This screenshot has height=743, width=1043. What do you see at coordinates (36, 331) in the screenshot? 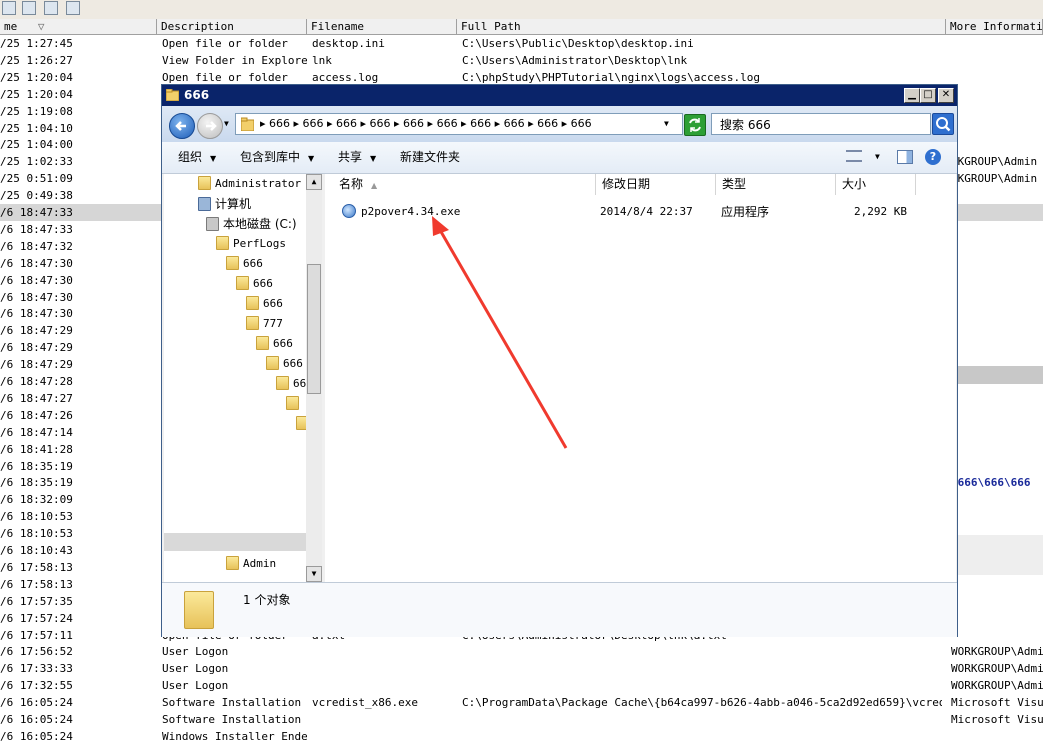
I see `cell-time: /6 18:47:29` at bounding box center [36, 331].